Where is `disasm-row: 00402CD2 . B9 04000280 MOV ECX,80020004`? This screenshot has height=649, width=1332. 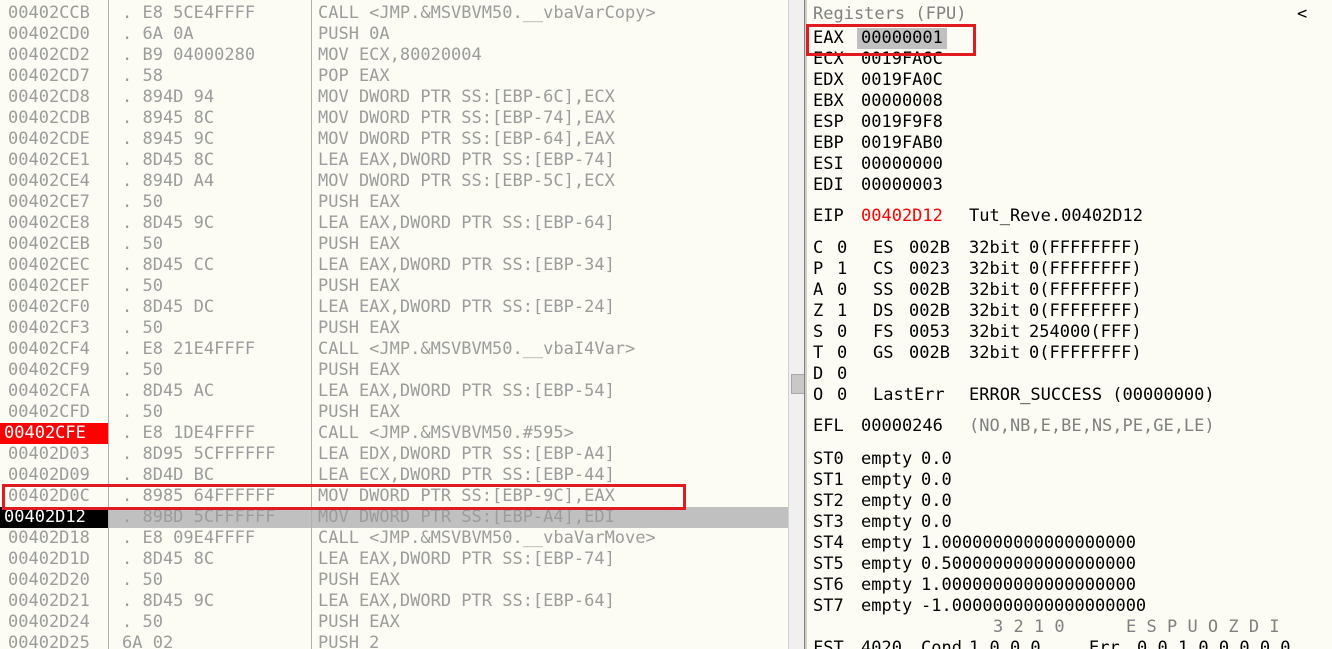 disasm-row: 00402CD2 . B9 04000280 MOV ECX,80020004 is located at coordinates (394, 55).